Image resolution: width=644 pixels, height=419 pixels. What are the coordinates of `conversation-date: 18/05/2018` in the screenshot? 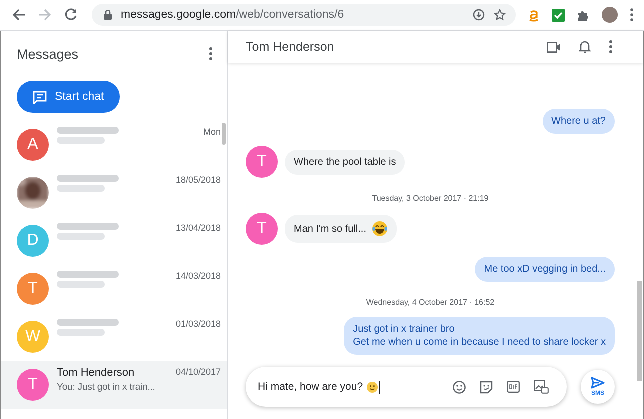 It's located at (198, 179).